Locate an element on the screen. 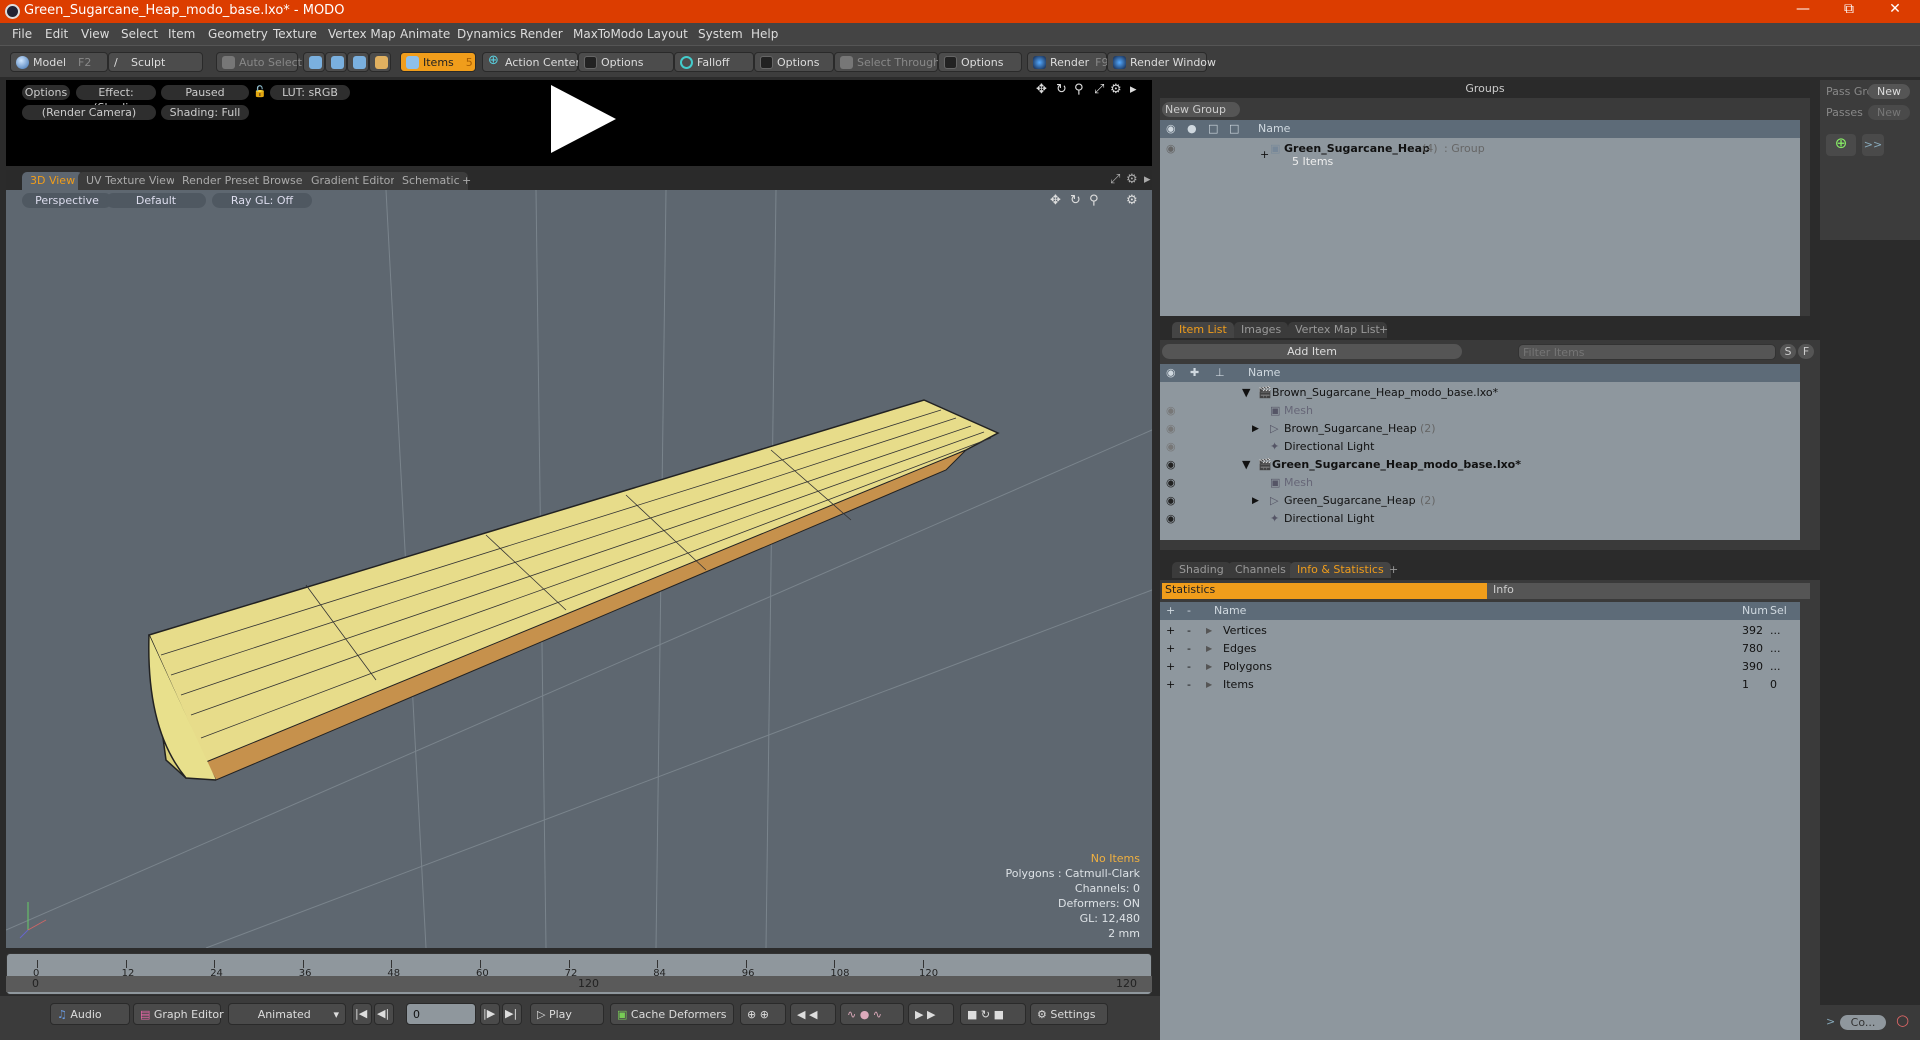 Image resolution: width=1920 pixels, height=1040 pixels. menu-layout: Layout is located at coordinates (667, 34).